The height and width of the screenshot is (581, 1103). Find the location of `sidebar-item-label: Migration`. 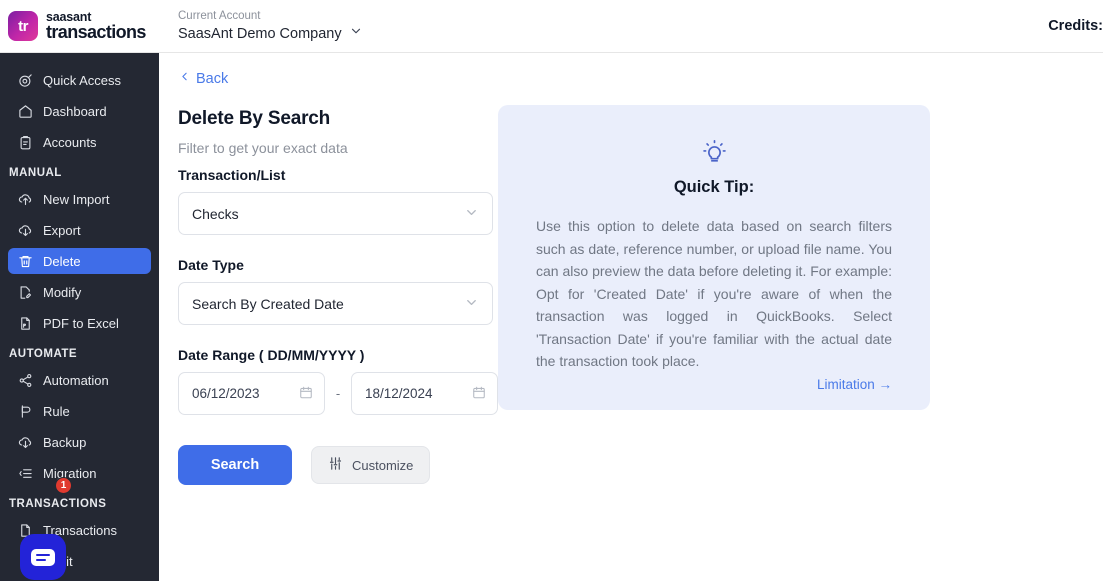

sidebar-item-label: Migration is located at coordinates (70, 473).